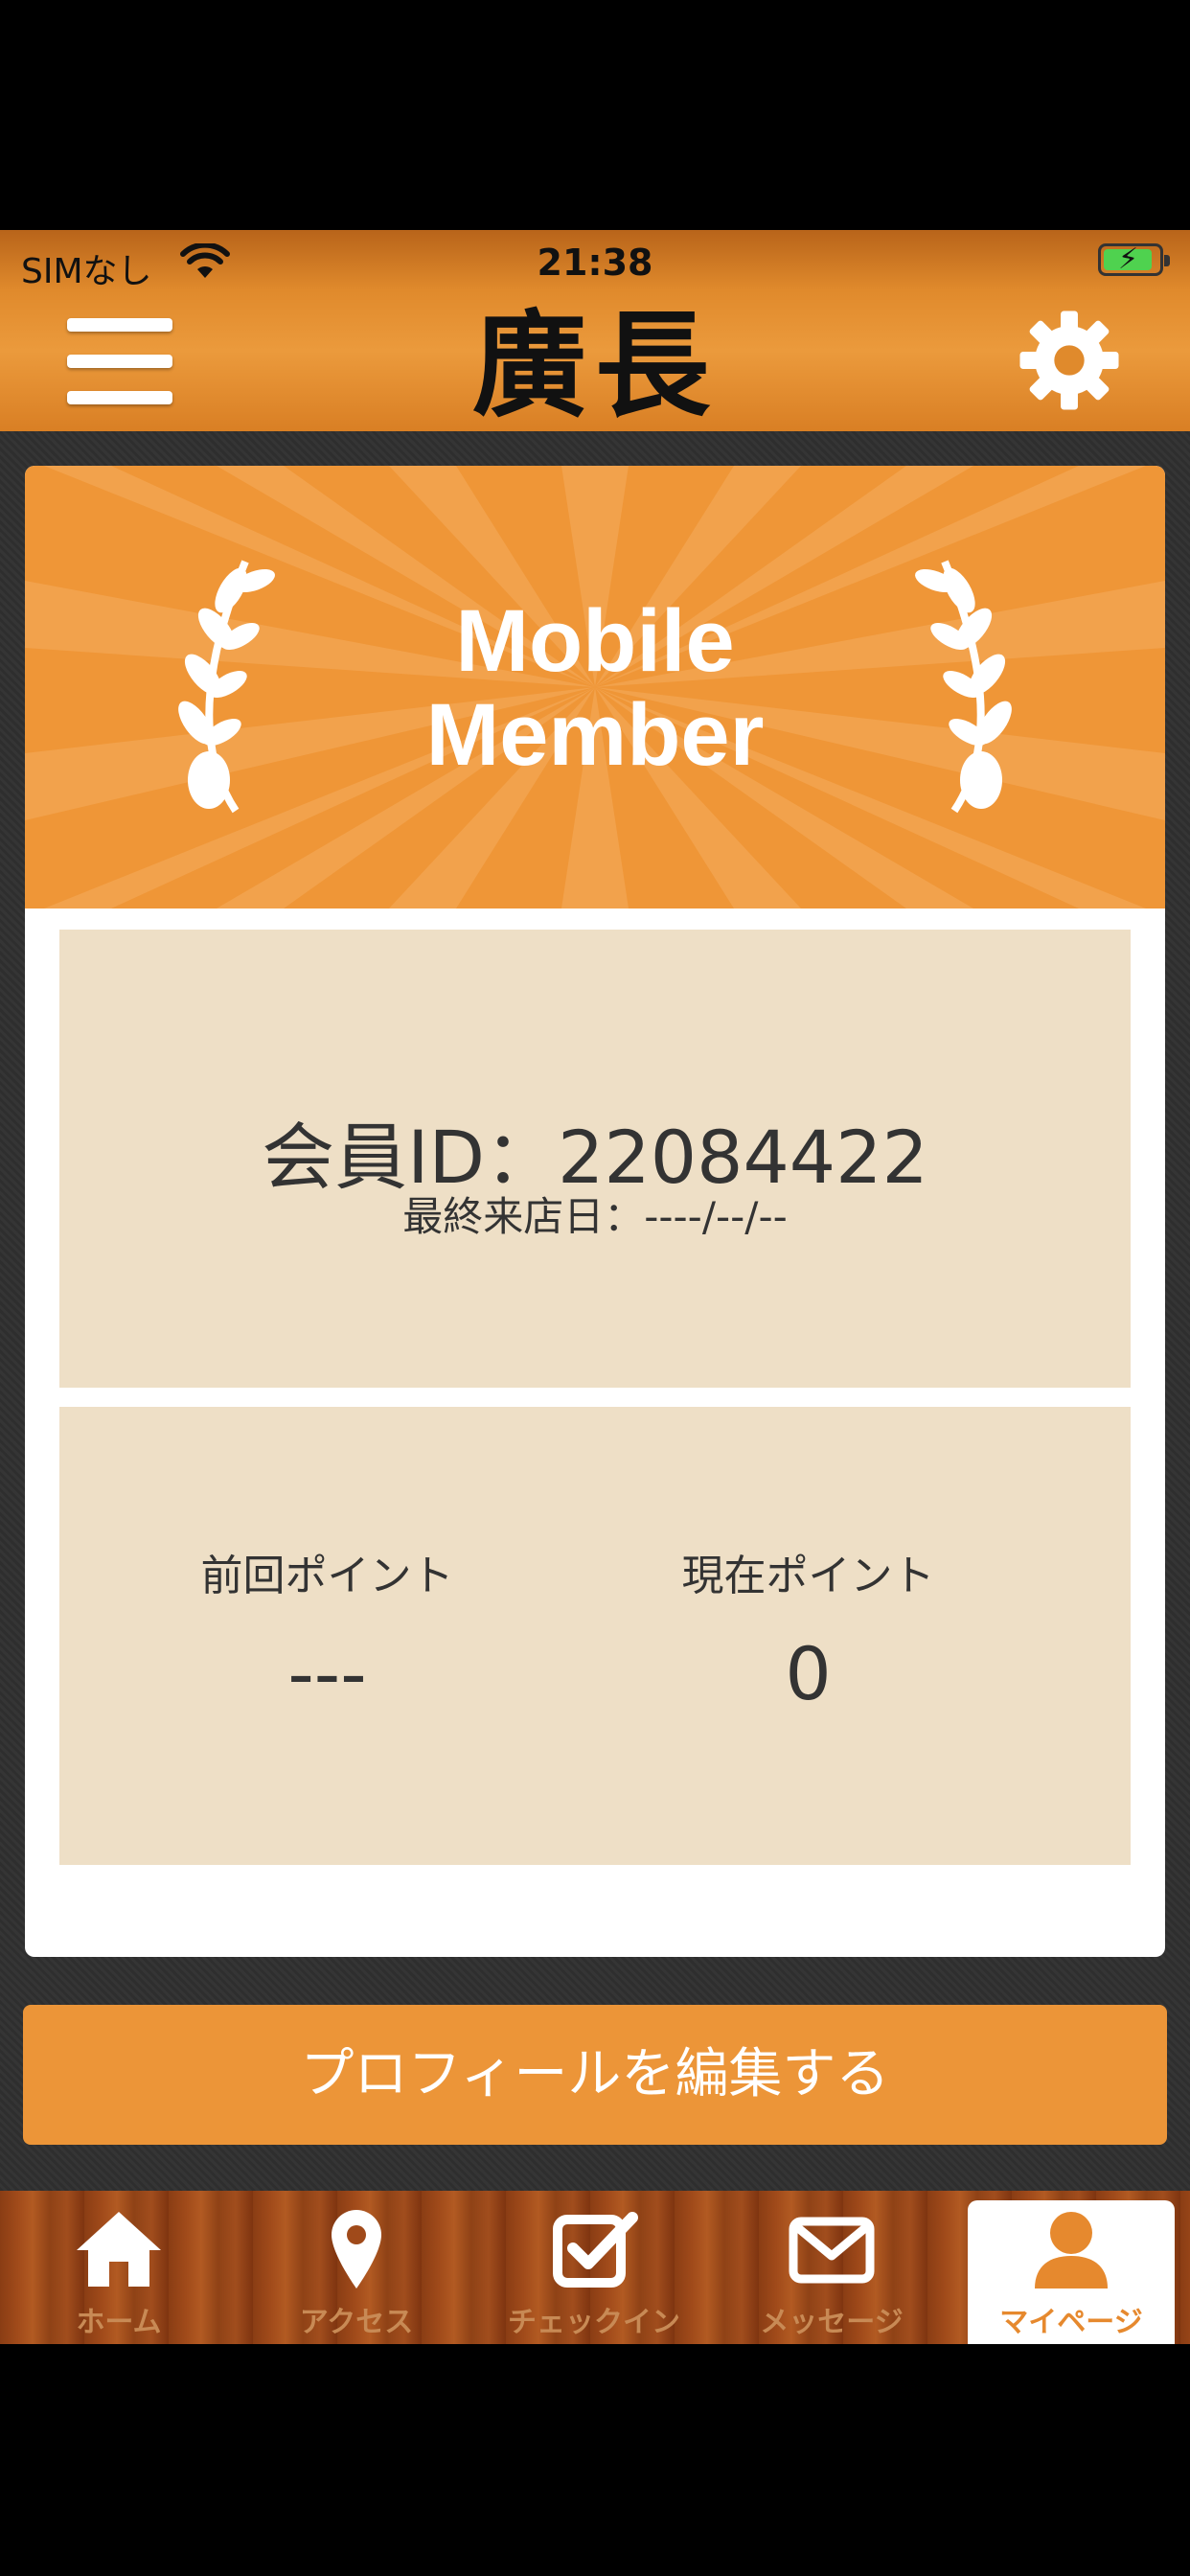 Image resolution: width=1190 pixels, height=2576 pixels. I want to click on map-pin-icon, so click(357, 2249).